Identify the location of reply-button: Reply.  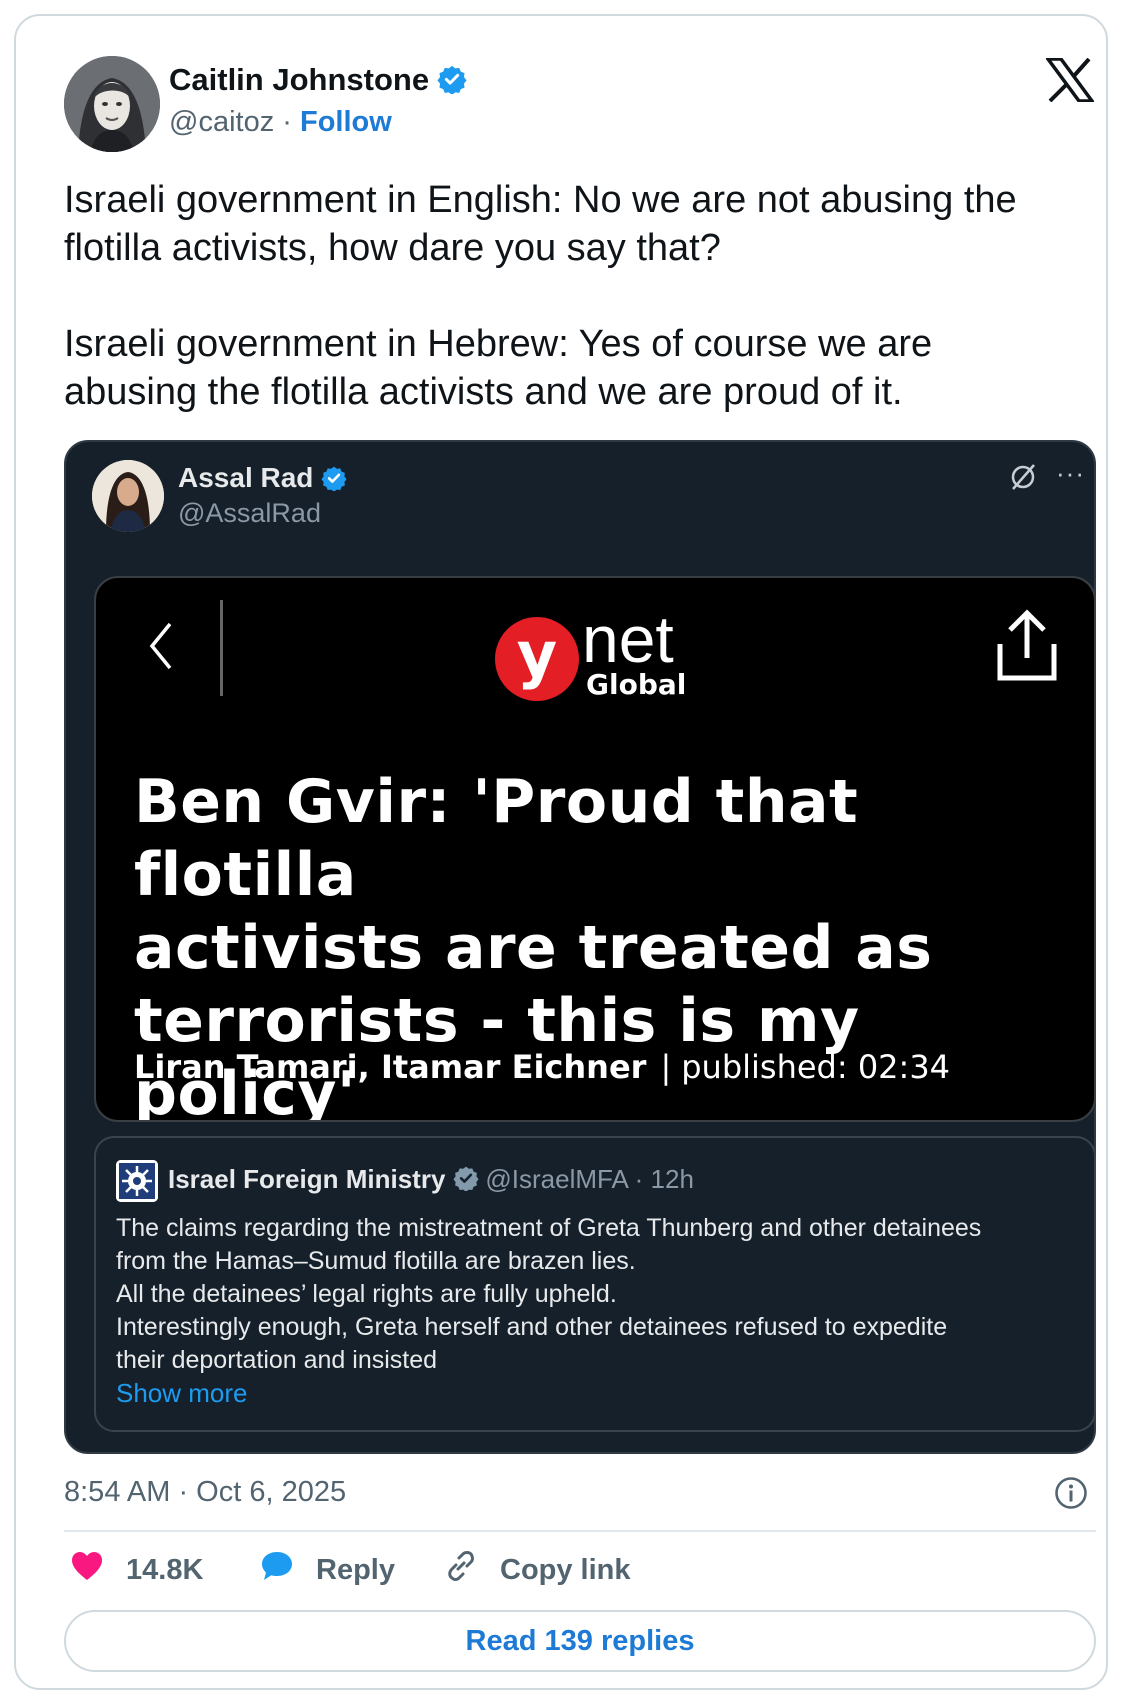
(327, 1570).